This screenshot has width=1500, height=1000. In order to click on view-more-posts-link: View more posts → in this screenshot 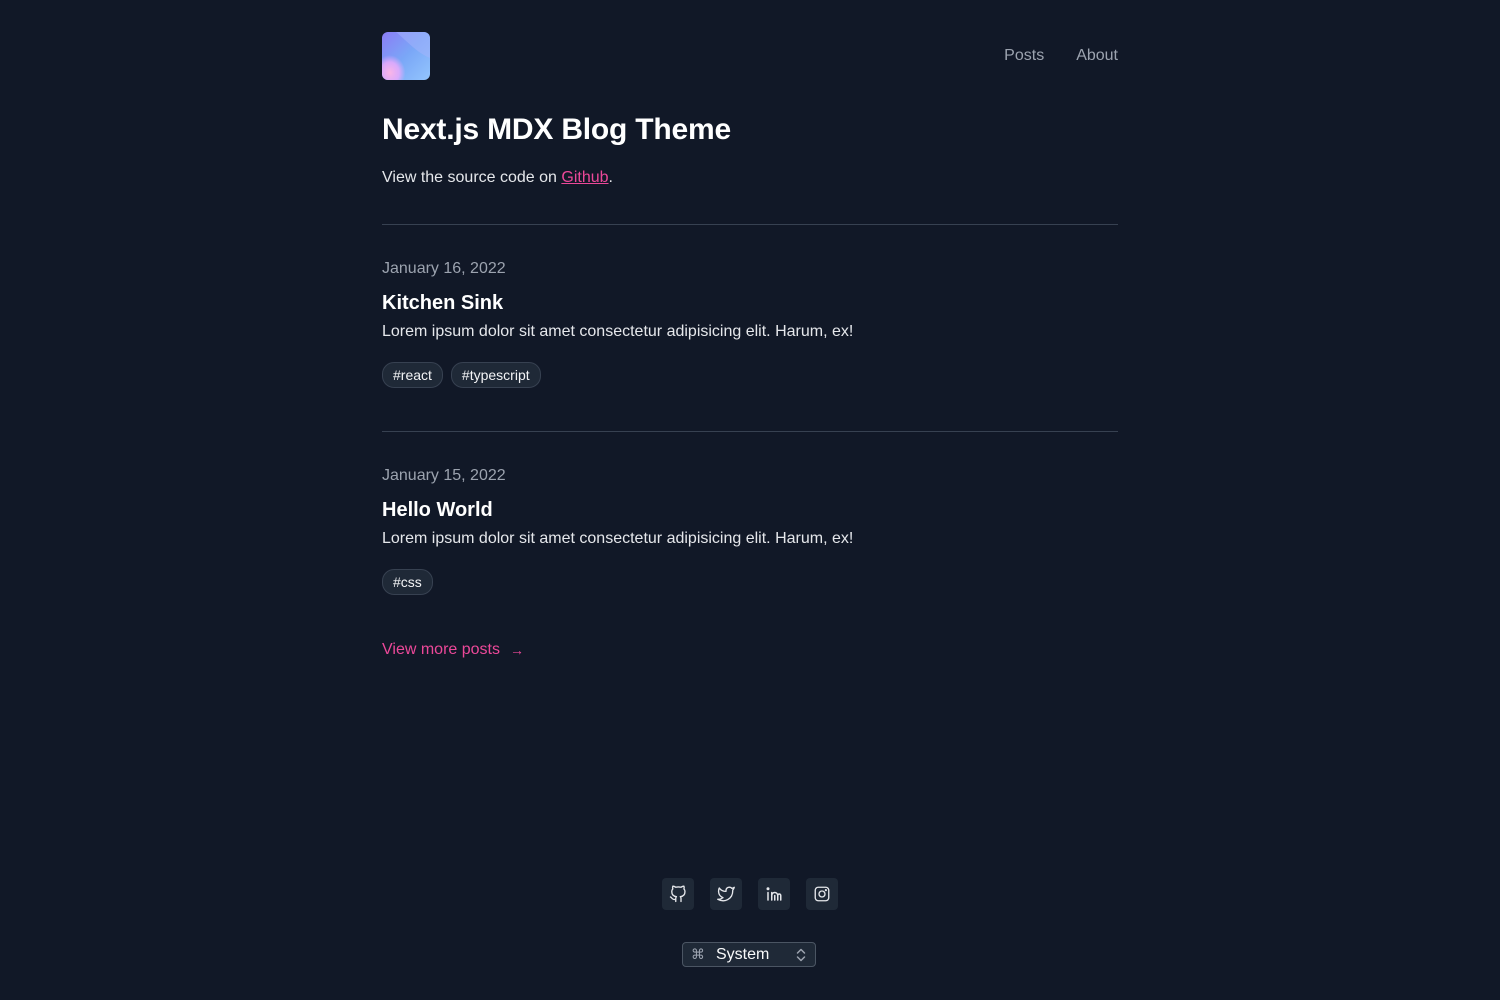, I will do `click(453, 650)`.